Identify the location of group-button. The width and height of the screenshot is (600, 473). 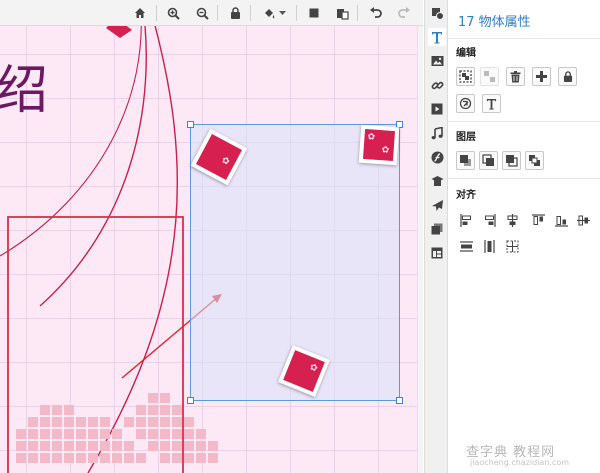
(465, 76).